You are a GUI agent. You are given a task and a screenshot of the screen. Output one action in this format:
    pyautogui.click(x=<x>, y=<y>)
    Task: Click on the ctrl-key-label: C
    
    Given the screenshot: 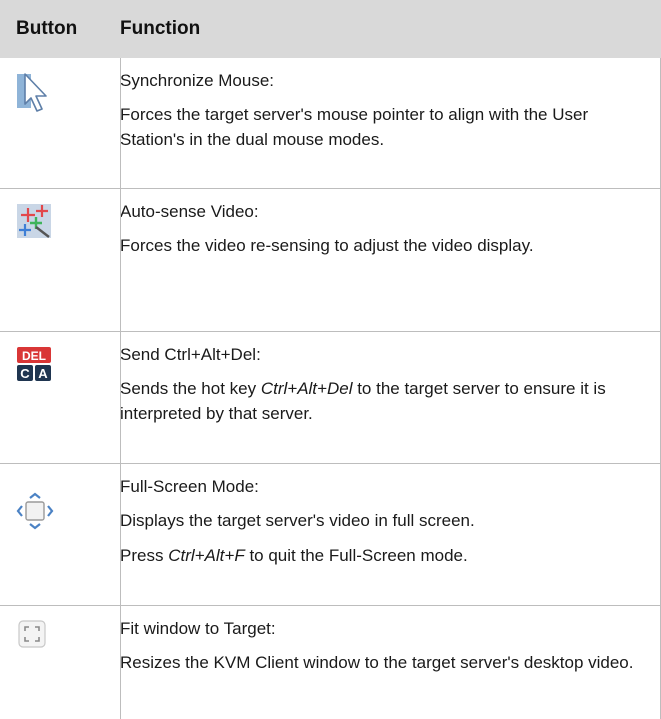 What is the action you would take?
    pyautogui.click(x=25, y=373)
    